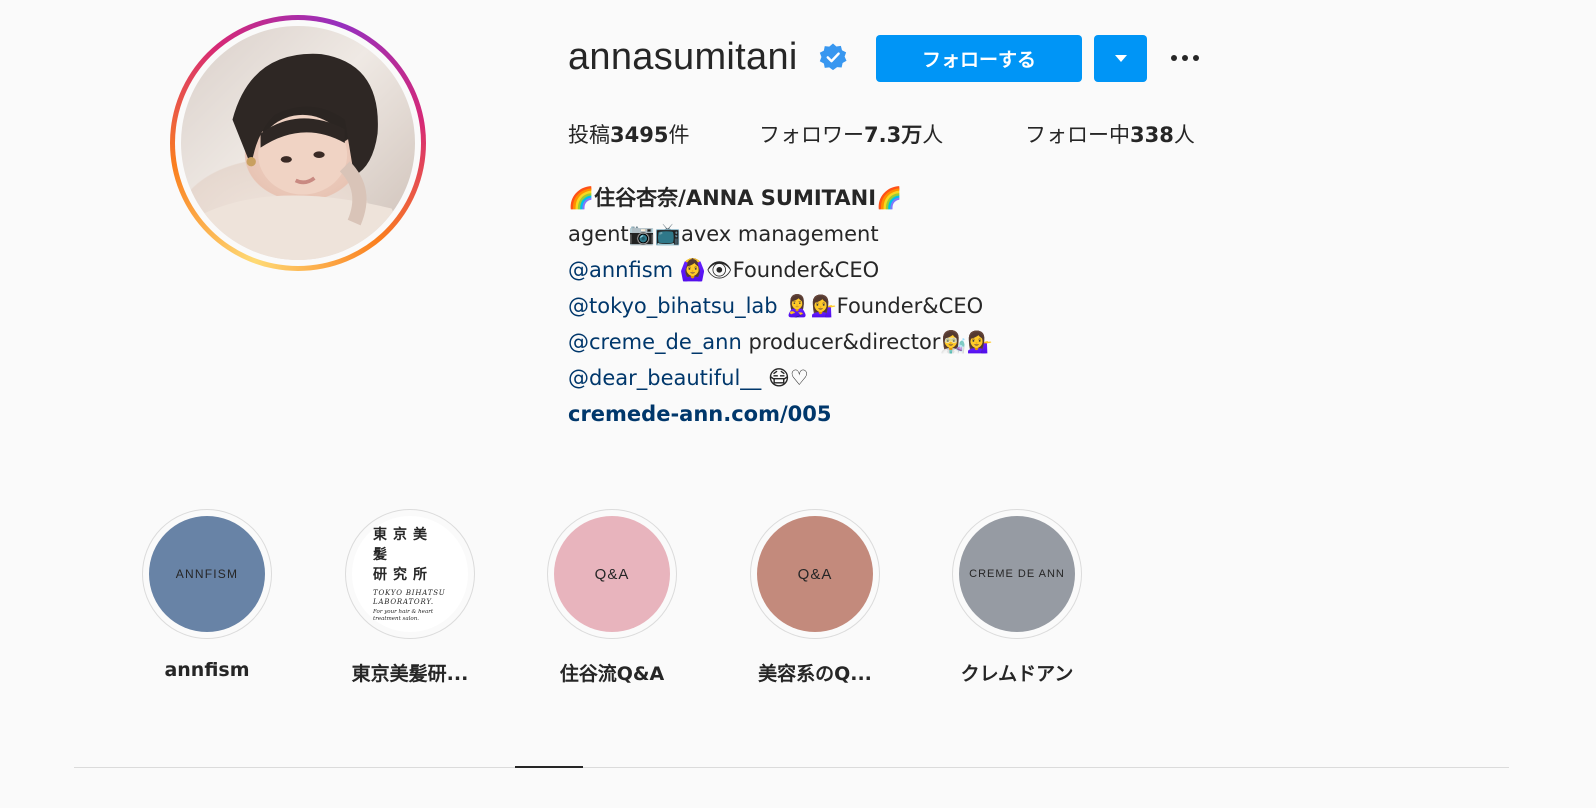 Image resolution: width=1596 pixels, height=808 pixels. What do you see at coordinates (776, 270) in the screenshot?
I see `bio-text: 🙆‍♀️👁Founder&CEO` at bounding box center [776, 270].